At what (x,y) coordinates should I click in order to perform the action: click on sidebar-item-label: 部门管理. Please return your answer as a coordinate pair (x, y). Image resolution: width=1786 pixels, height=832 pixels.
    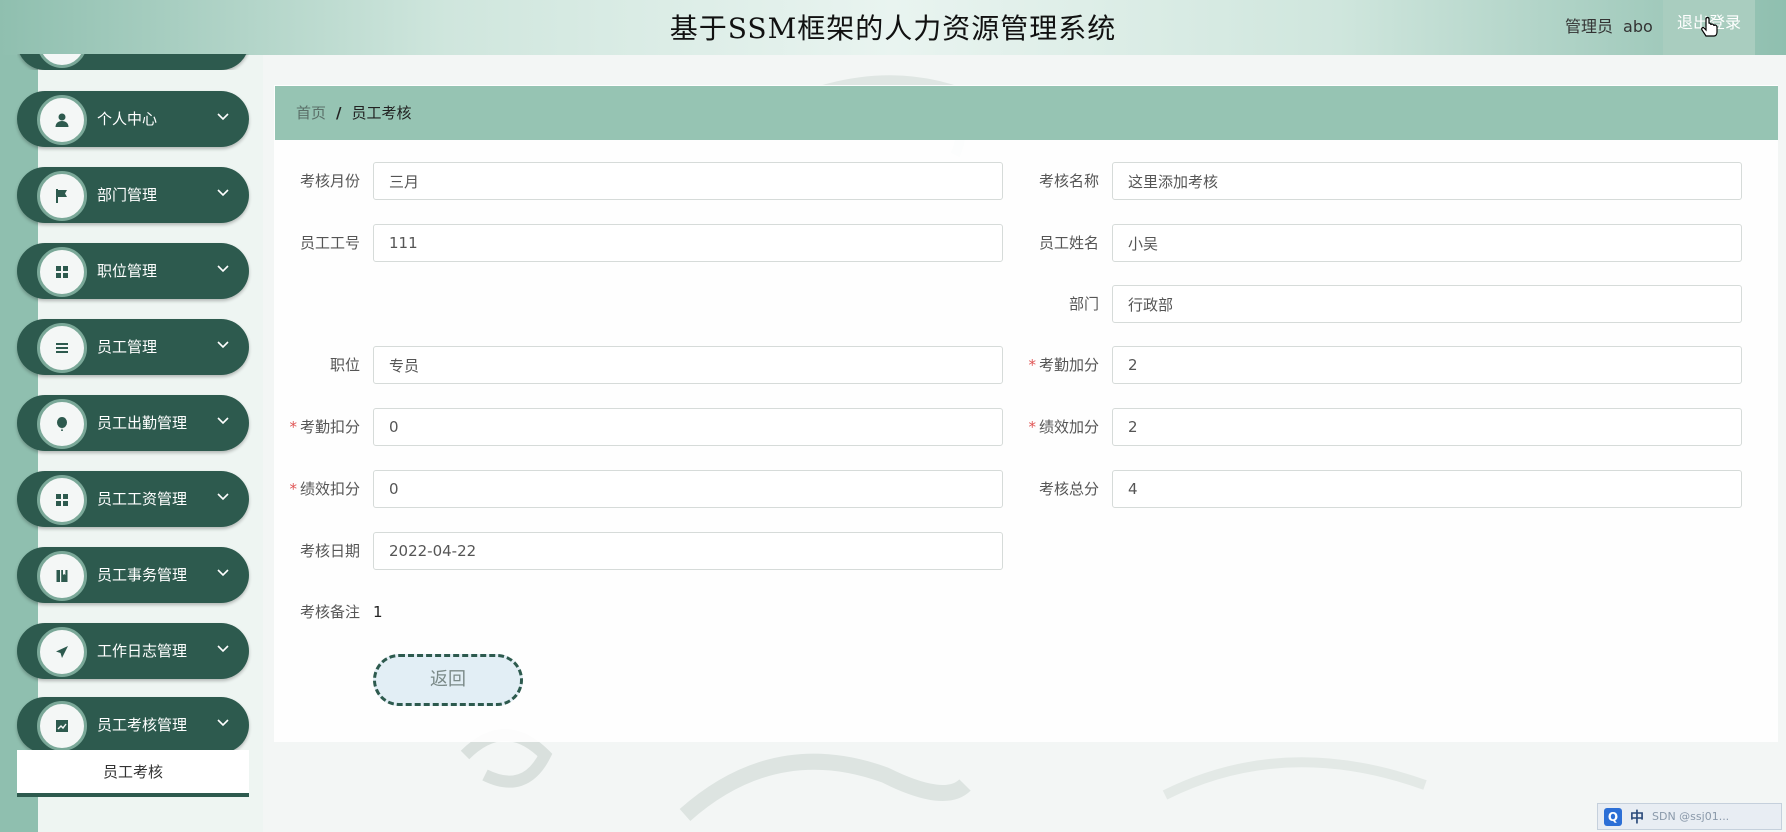
    Looking at the image, I should click on (127, 195).